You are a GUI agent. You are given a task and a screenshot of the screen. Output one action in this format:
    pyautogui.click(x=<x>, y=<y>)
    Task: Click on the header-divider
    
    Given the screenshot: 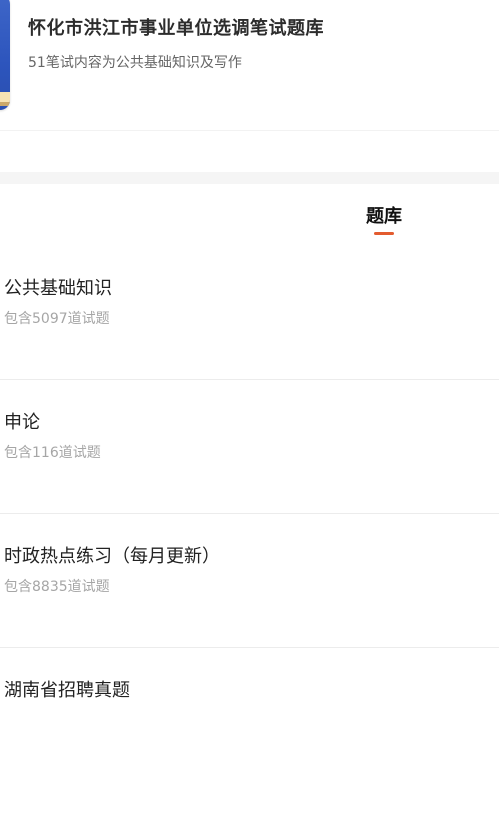 What is the action you would take?
    pyautogui.click(x=249, y=130)
    